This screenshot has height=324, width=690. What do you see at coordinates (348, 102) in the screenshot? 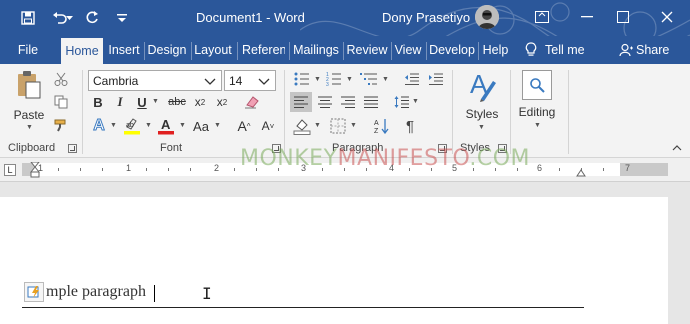
I see `align-right-icon` at bounding box center [348, 102].